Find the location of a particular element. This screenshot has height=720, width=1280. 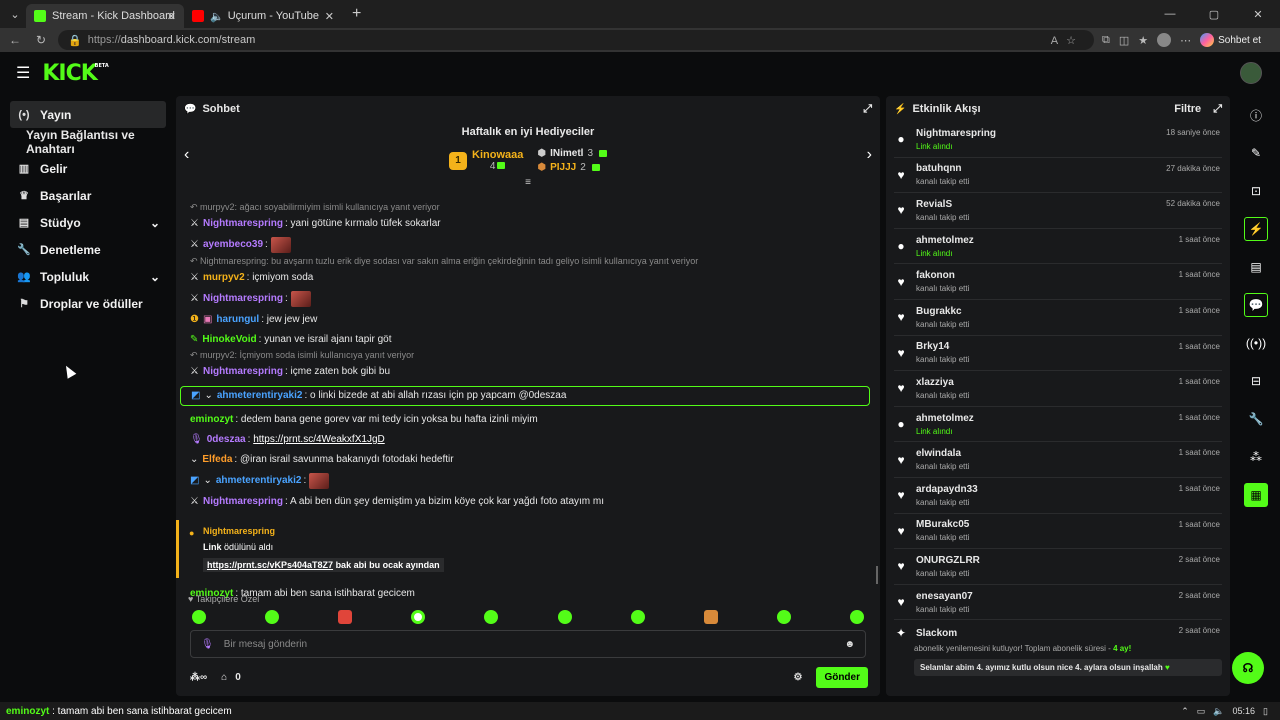

clock: 05:16 is located at coordinates (1244, 711).